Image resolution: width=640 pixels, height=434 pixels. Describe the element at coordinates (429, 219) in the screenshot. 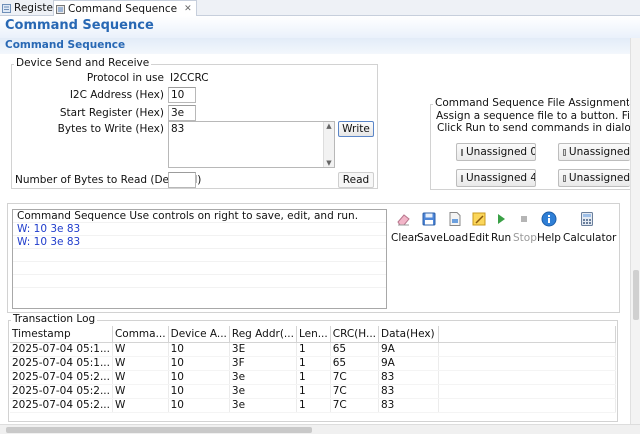

I see `save-icon` at that location.